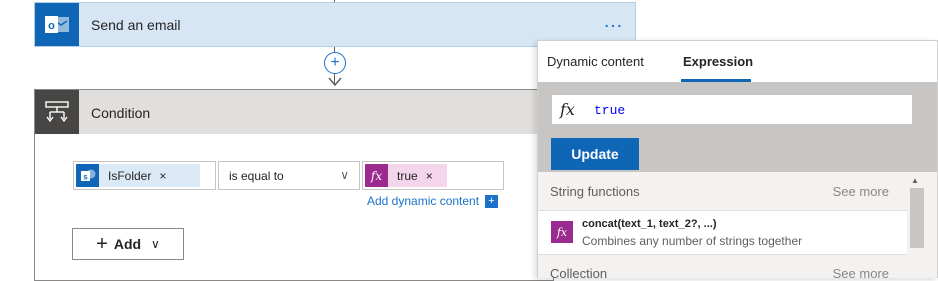 The height and width of the screenshot is (281, 938). Describe the element at coordinates (915, 180) in the screenshot. I see `scroll-up-icon: ▲` at that location.